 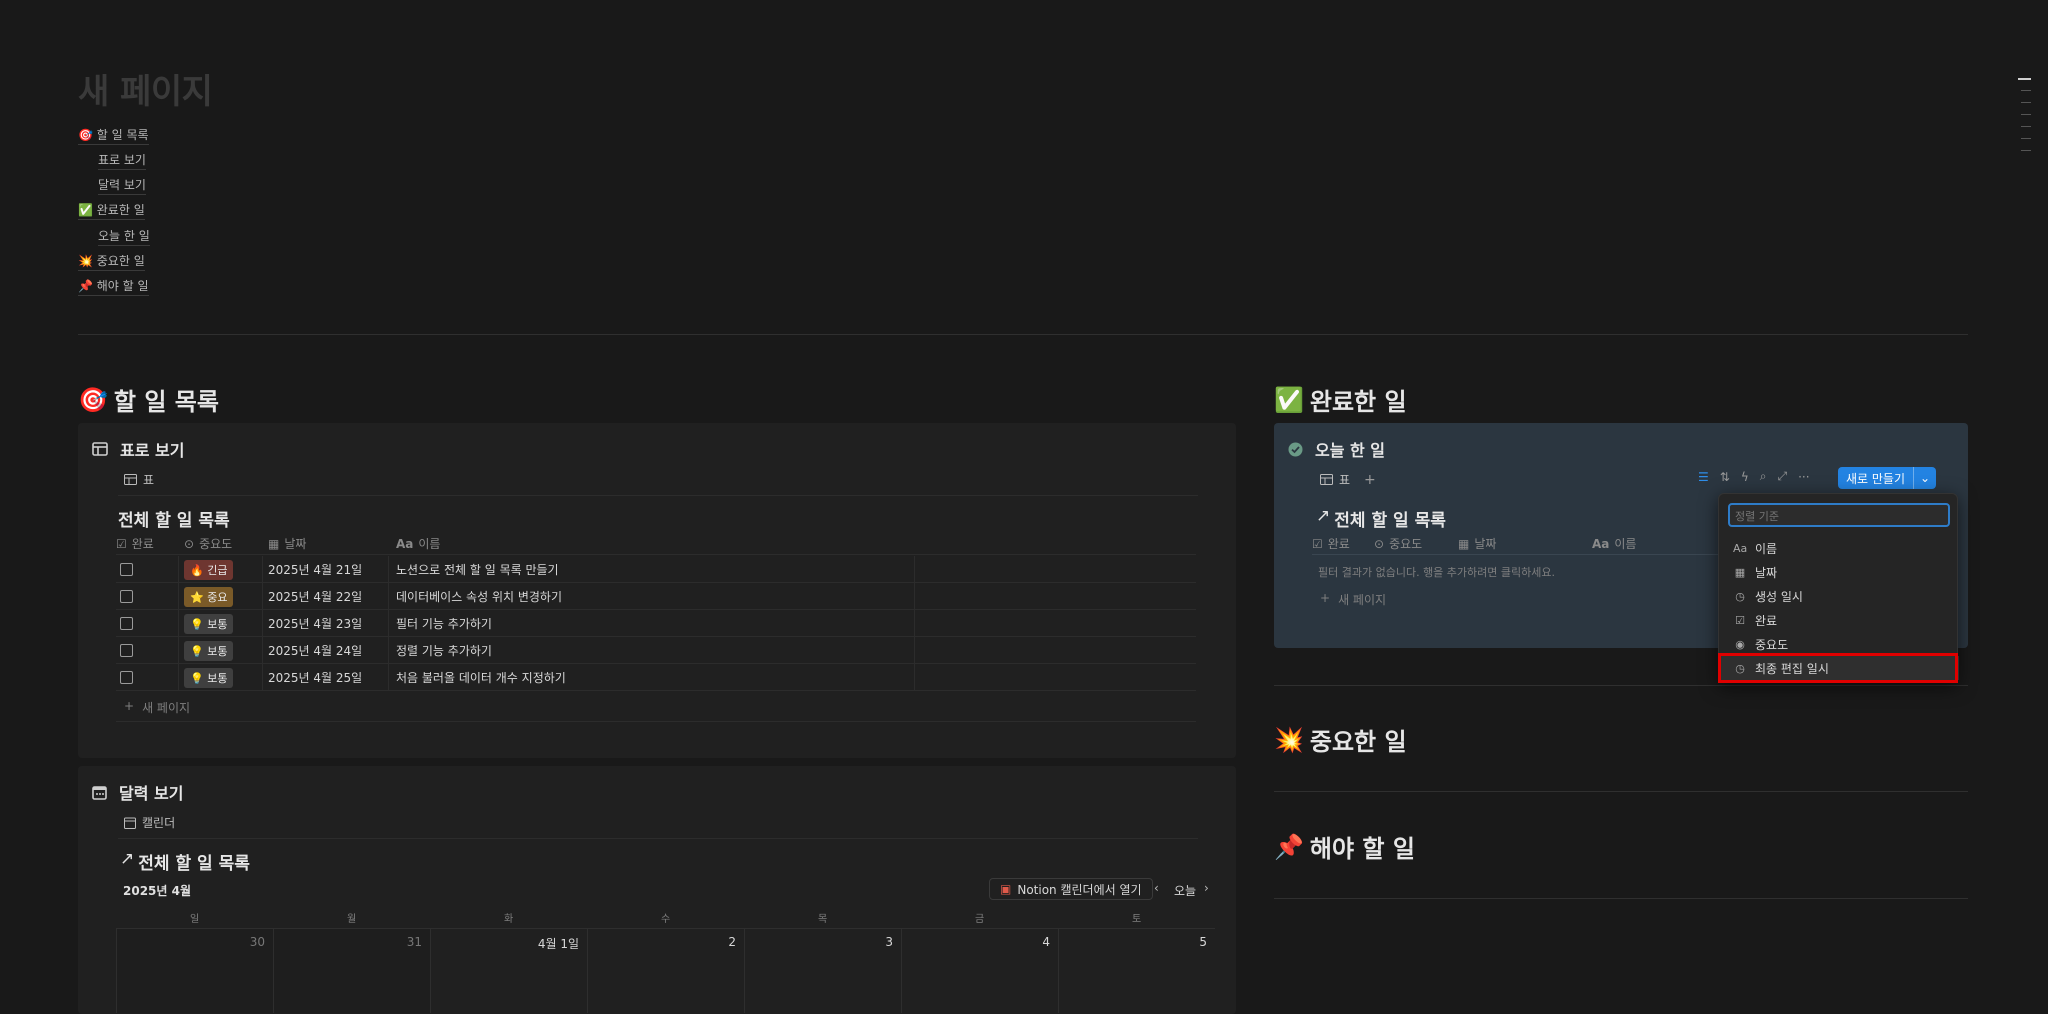 What do you see at coordinates (157, 891) in the screenshot?
I see `calendar-month: 2025년 4월` at bounding box center [157, 891].